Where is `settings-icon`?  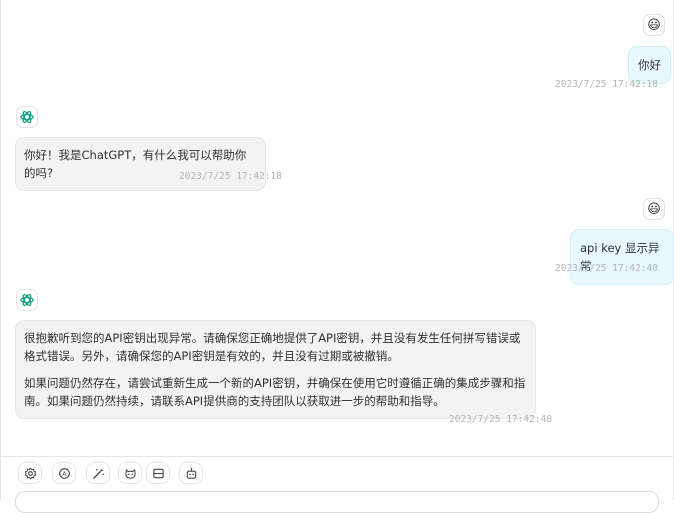
settings-icon is located at coordinates (30, 473).